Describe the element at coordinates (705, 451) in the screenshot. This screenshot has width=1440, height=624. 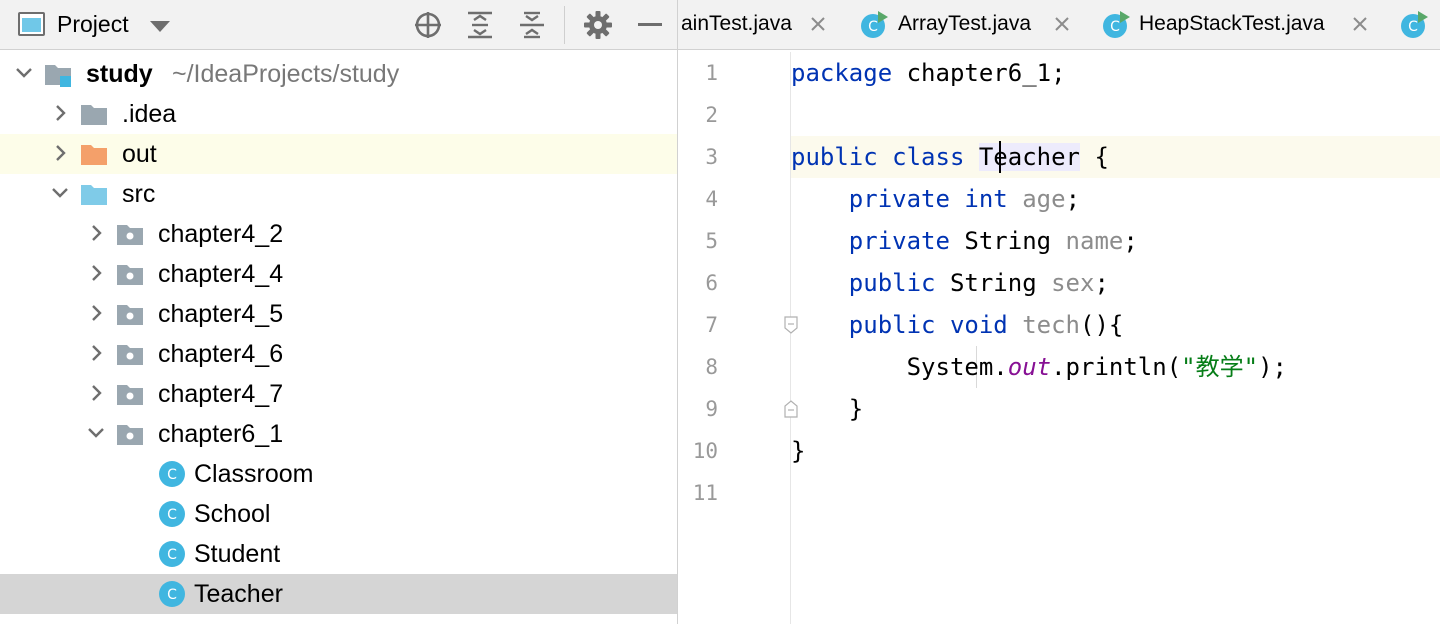
I see `line-number: 10` at that location.